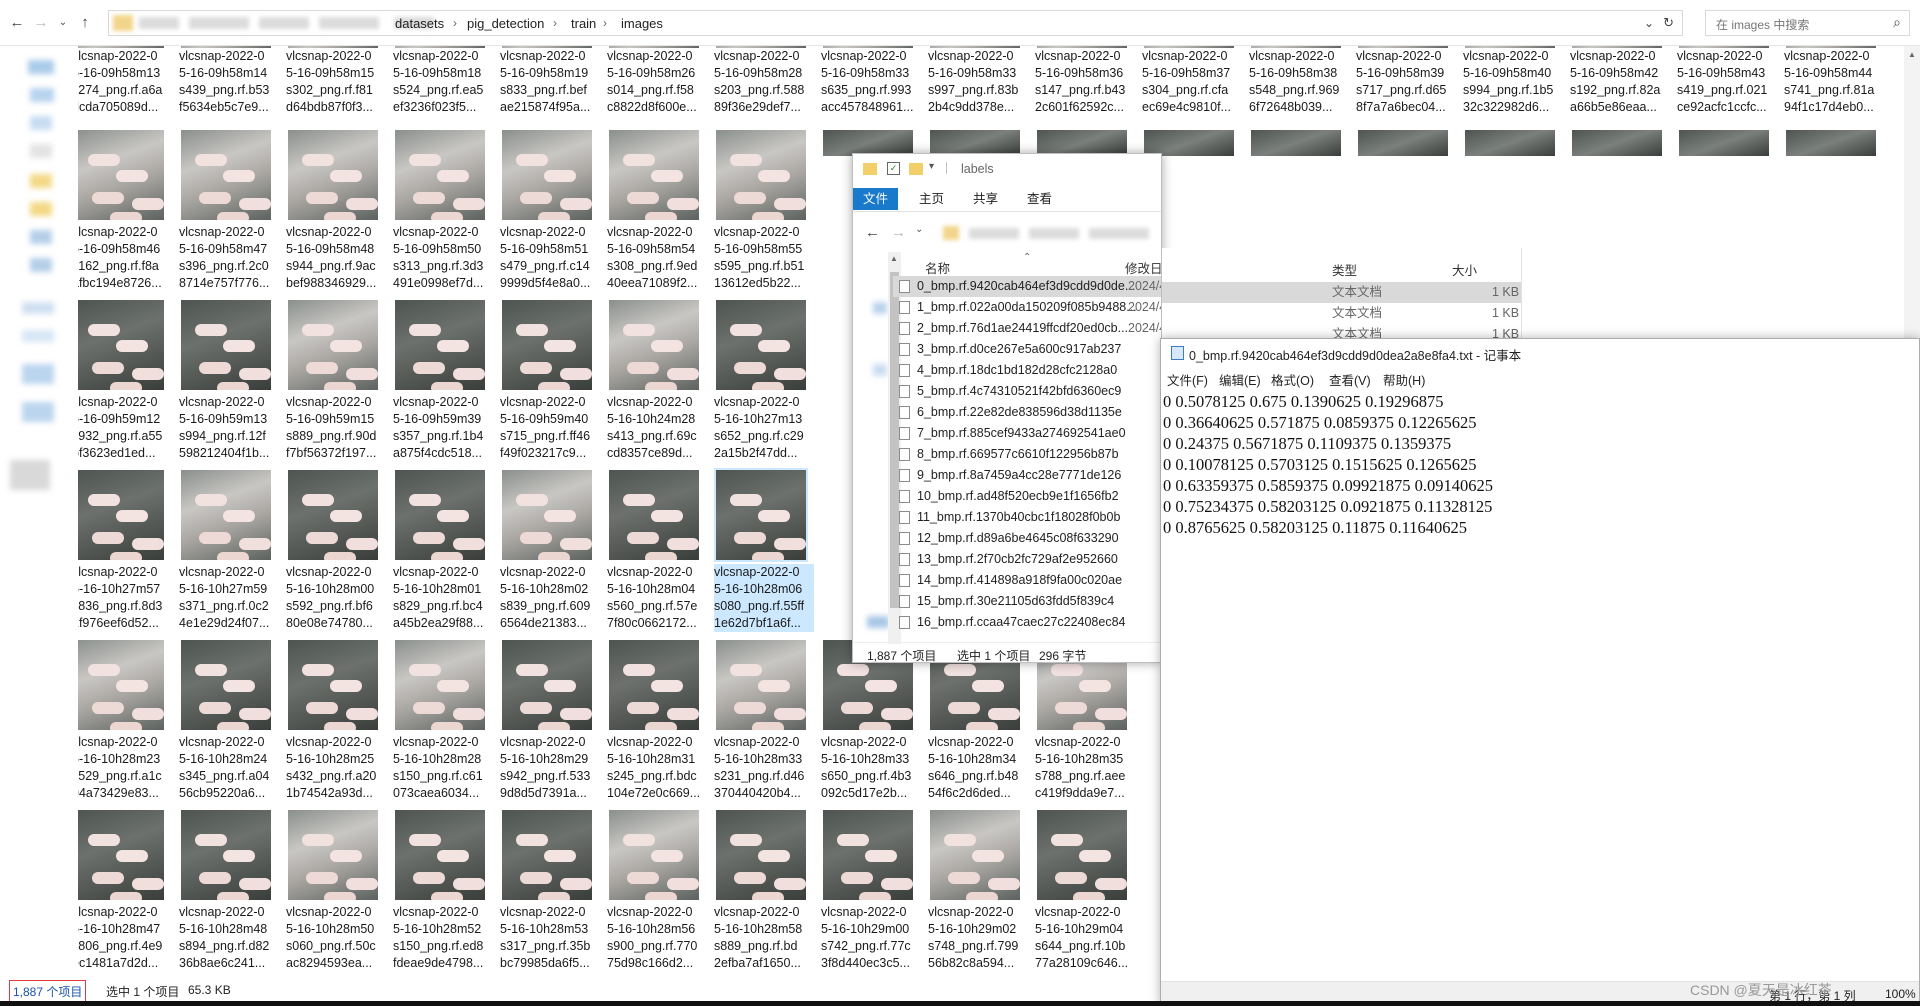 The height and width of the screenshot is (1006, 1920). I want to click on scroll-up-icon: ▲, so click(1912, 54).